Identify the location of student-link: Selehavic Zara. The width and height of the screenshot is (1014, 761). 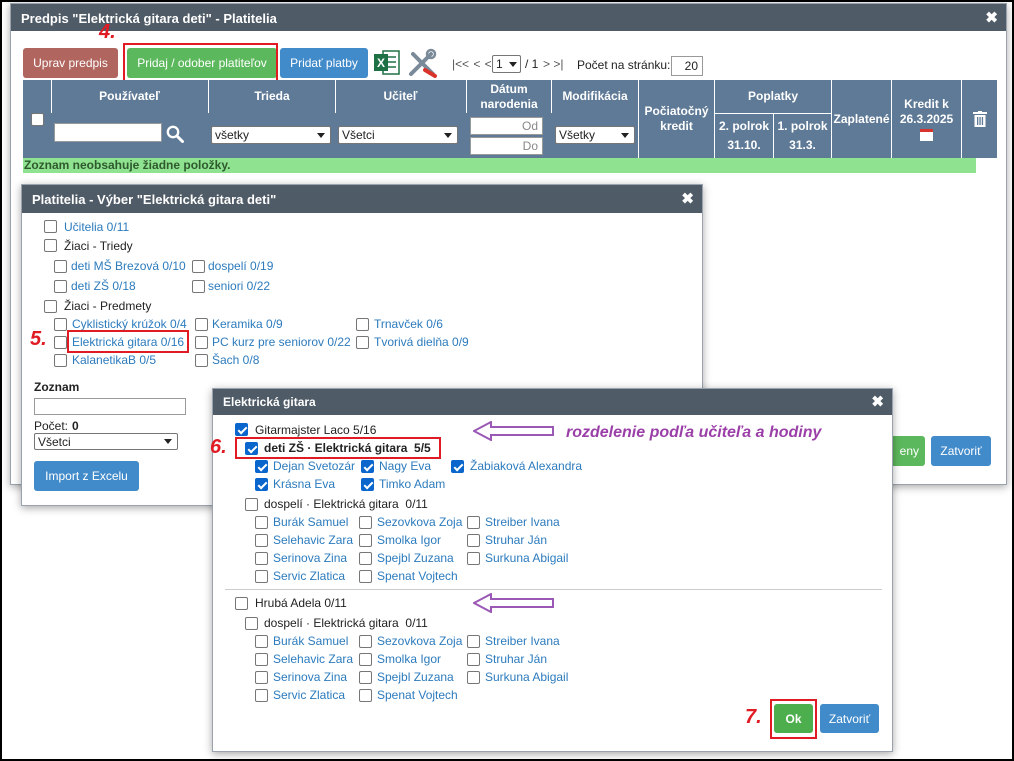
(313, 659).